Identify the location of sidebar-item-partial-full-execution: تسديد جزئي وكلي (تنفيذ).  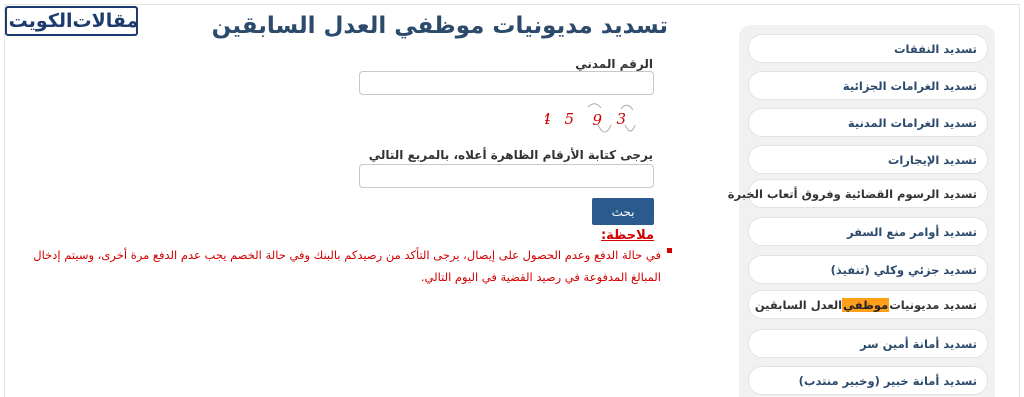
(868, 269).